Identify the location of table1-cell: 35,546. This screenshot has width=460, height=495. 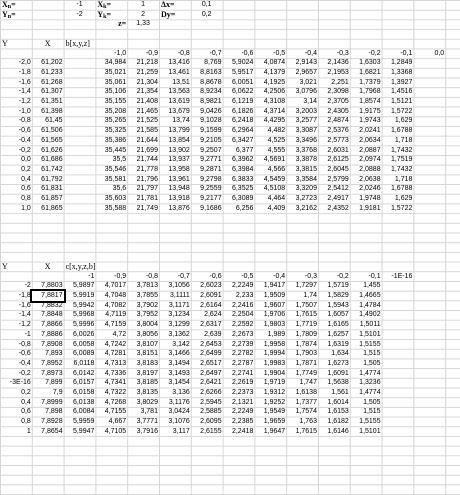
(111, 170).